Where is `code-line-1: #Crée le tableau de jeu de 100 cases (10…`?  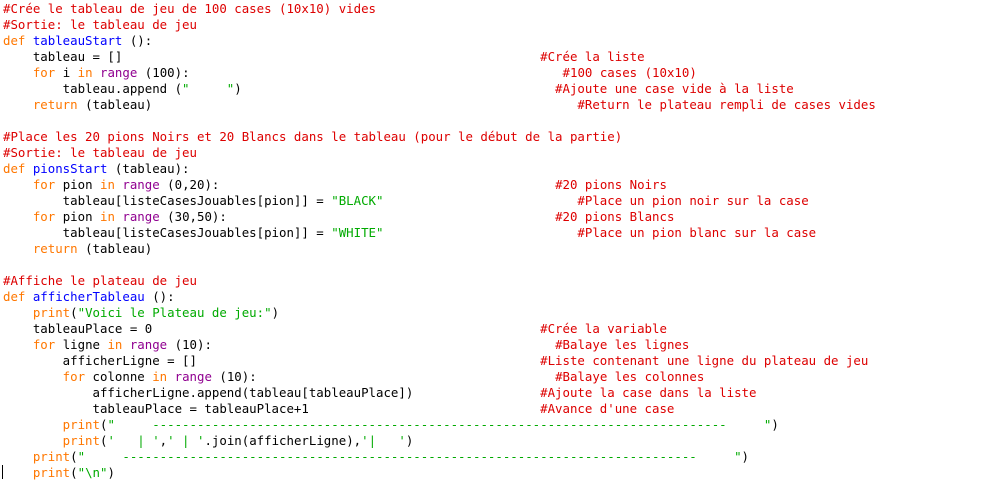
code-line-1: #Crée le tableau de jeu de 100 cases (10… is located at coordinates (189, 9).